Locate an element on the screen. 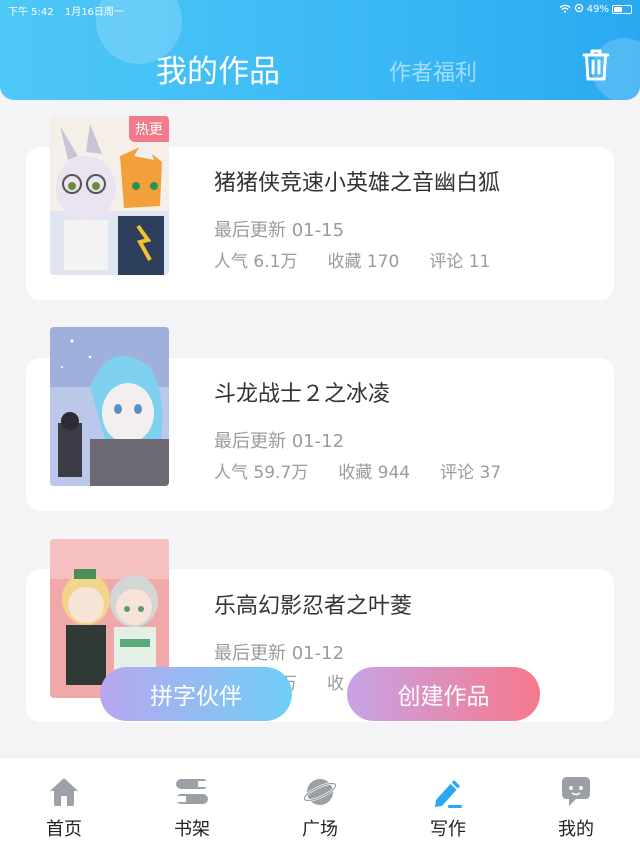 The height and width of the screenshot is (853, 640). nav-label-bookshelf: 书架 is located at coordinates (192, 829).